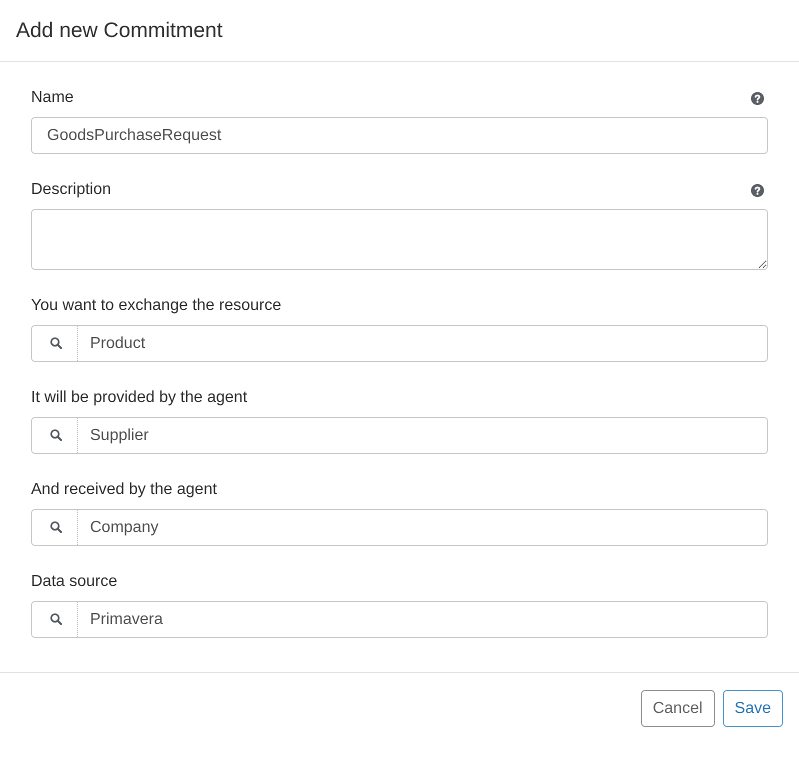 Image resolution: width=799 pixels, height=759 pixels. What do you see at coordinates (119, 31) in the screenshot?
I see `dialog-title: Add new Commitment` at bounding box center [119, 31].